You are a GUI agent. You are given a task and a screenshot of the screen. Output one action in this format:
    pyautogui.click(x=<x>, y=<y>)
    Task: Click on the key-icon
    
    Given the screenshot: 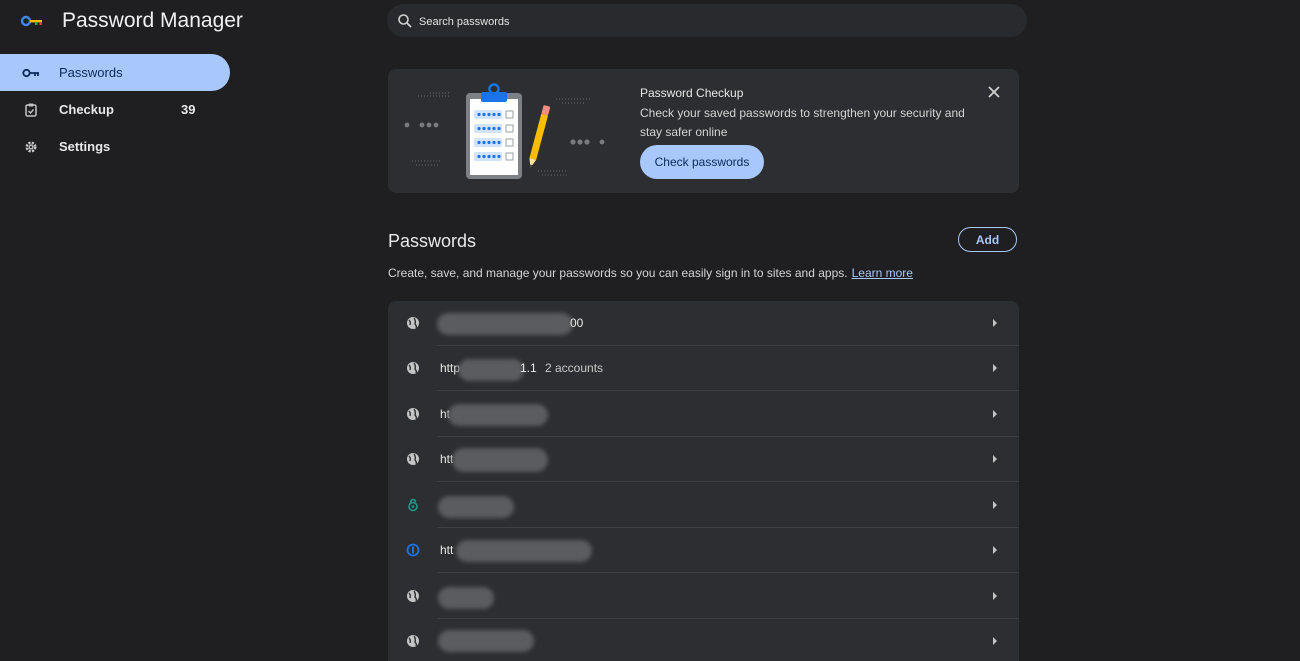 What is the action you would take?
    pyautogui.click(x=31, y=73)
    